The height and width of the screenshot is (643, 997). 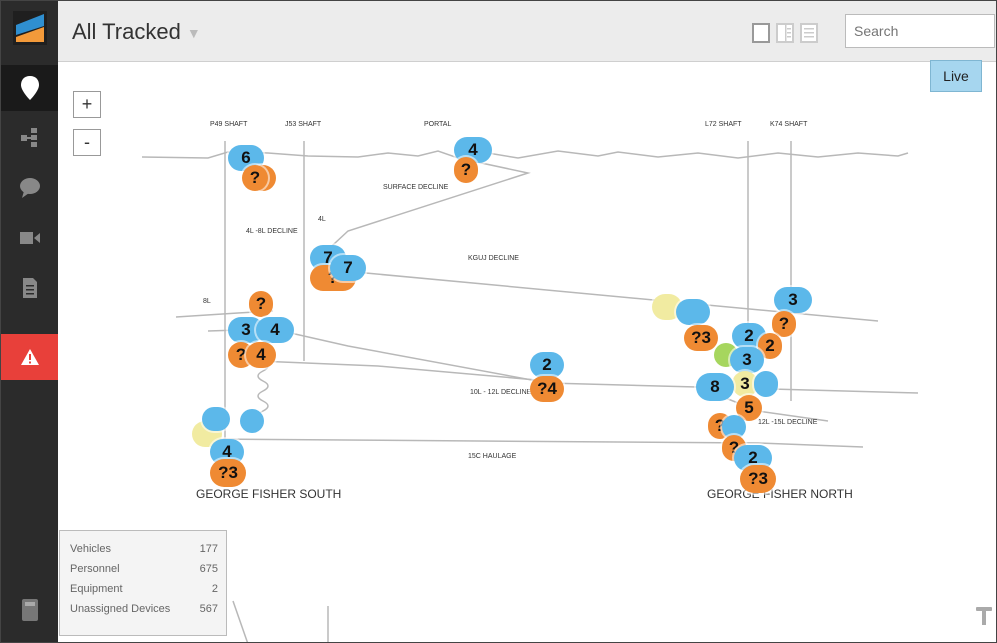 What do you see at coordinates (229, 124) in the screenshot?
I see `map-label-p49-shaft: P49 SHAFT` at bounding box center [229, 124].